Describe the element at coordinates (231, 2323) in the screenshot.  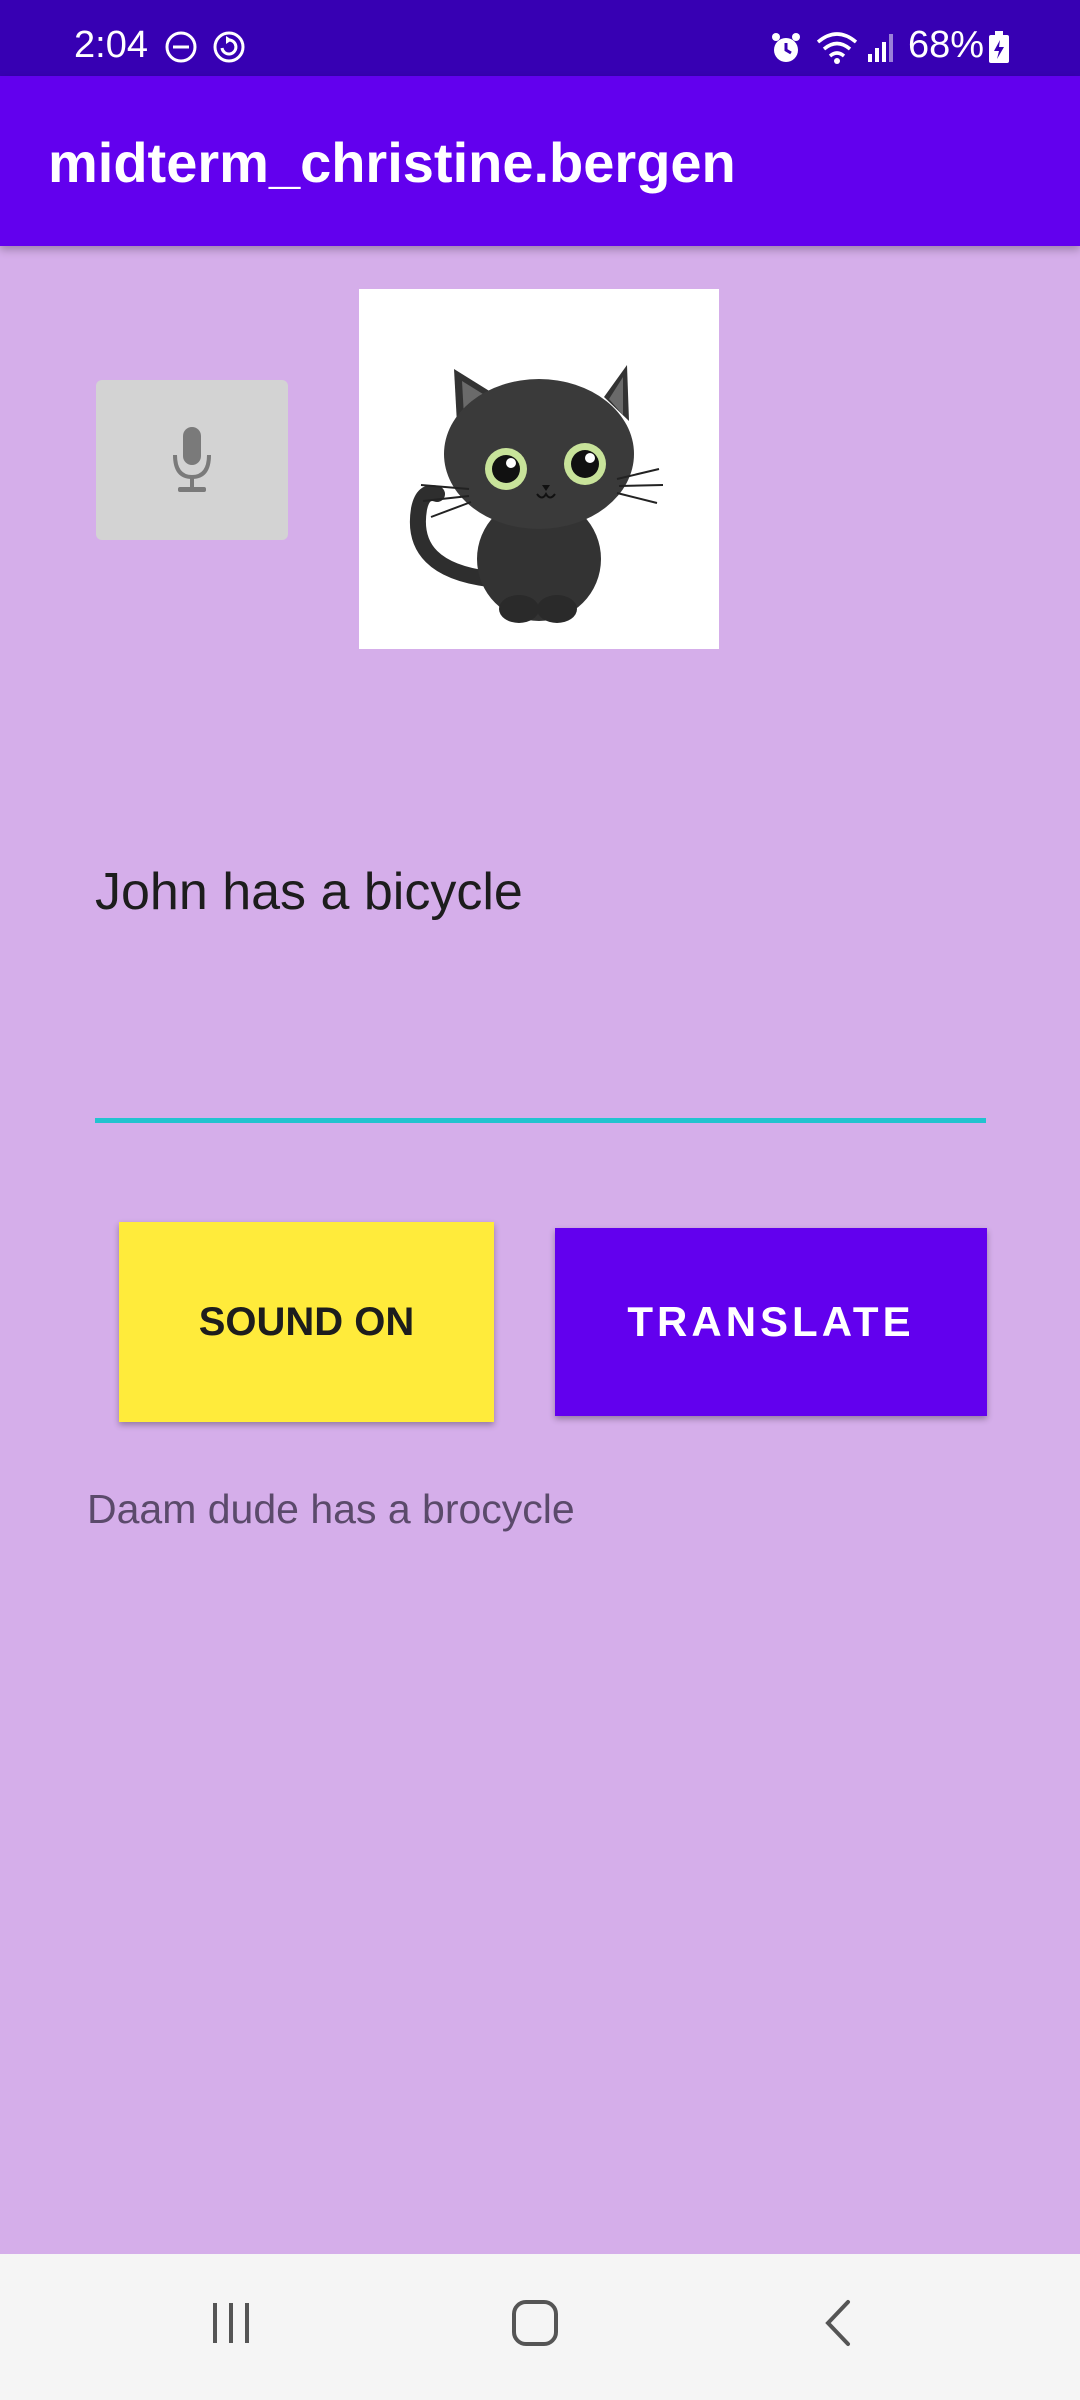
I see `recent-apps-icon` at that location.